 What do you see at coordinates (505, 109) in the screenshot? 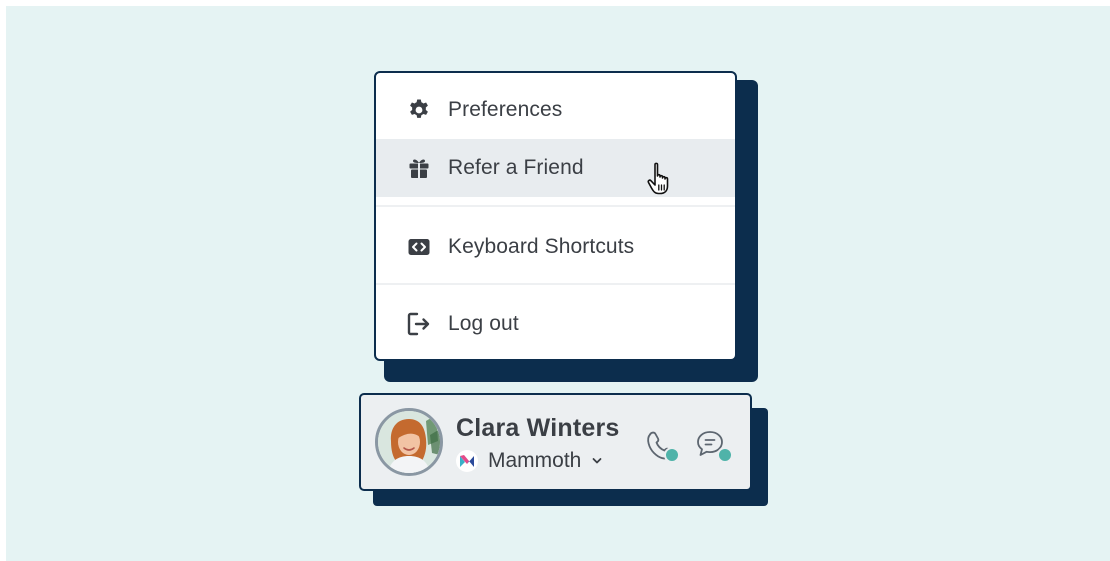
I see `menu-item-label: Preferences` at bounding box center [505, 109].